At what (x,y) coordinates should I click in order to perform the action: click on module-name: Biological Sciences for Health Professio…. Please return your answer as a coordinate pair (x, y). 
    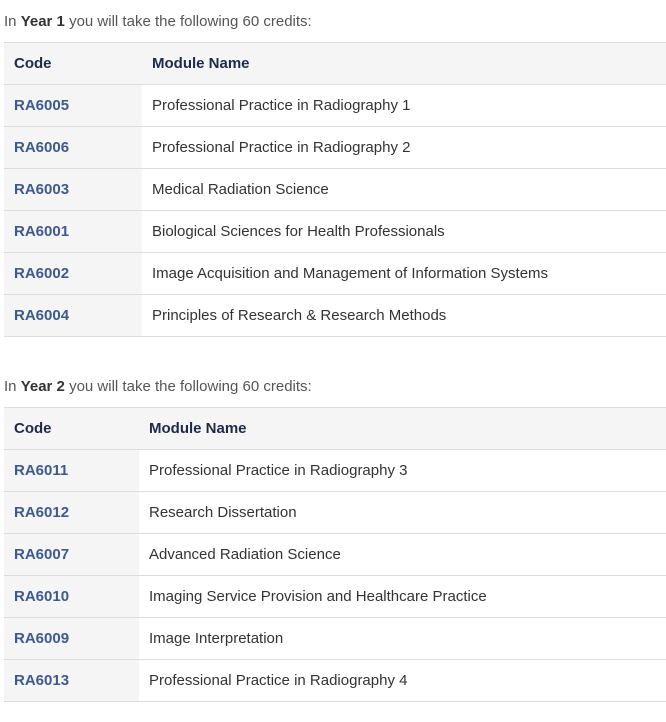
    Looking at the image, I should click on (404, 231).